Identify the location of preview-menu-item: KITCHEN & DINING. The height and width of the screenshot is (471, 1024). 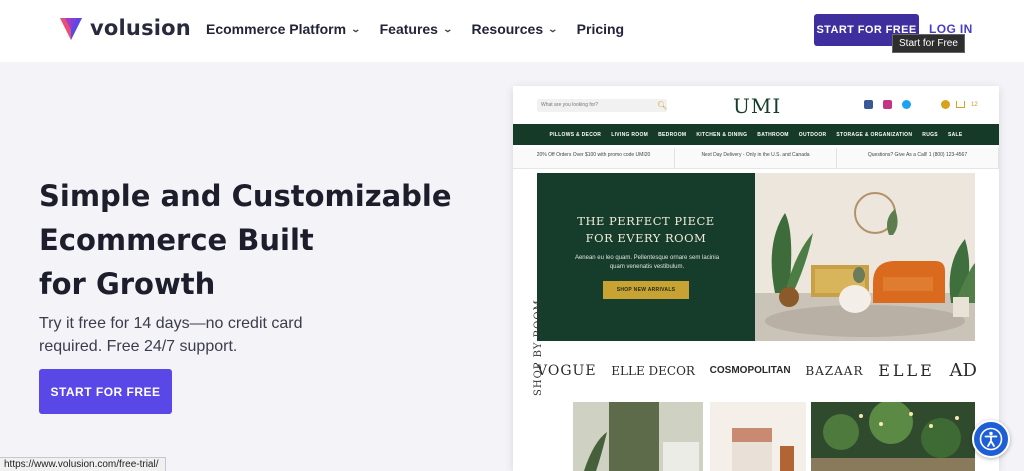
(722, 134).